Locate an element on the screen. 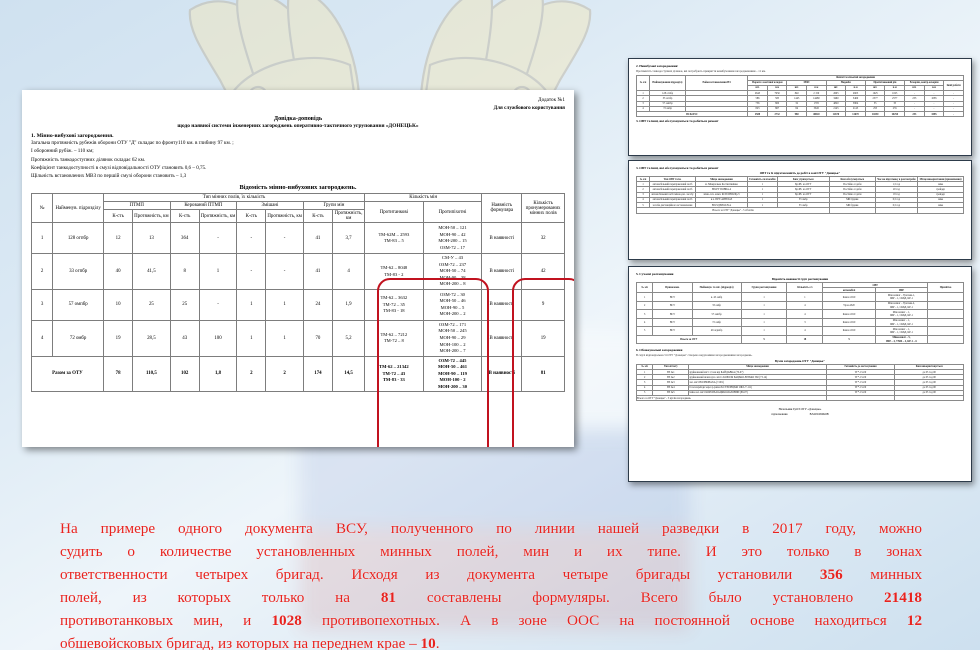  th-mine-0: Протитанкові is located at coordinates (394, 212).